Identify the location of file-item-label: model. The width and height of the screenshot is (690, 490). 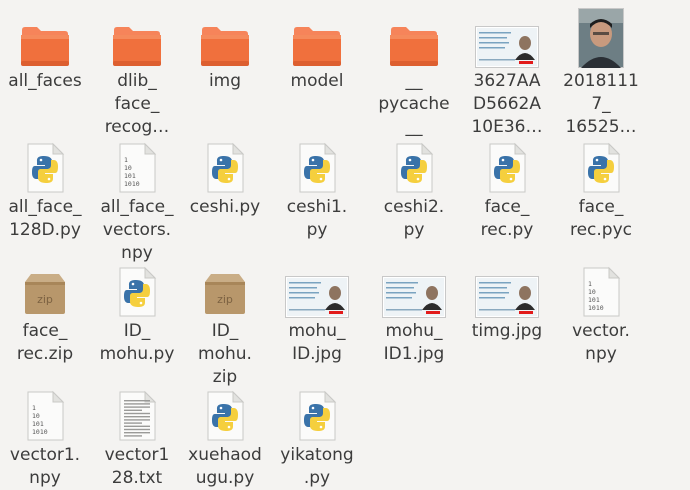
(317, 81).